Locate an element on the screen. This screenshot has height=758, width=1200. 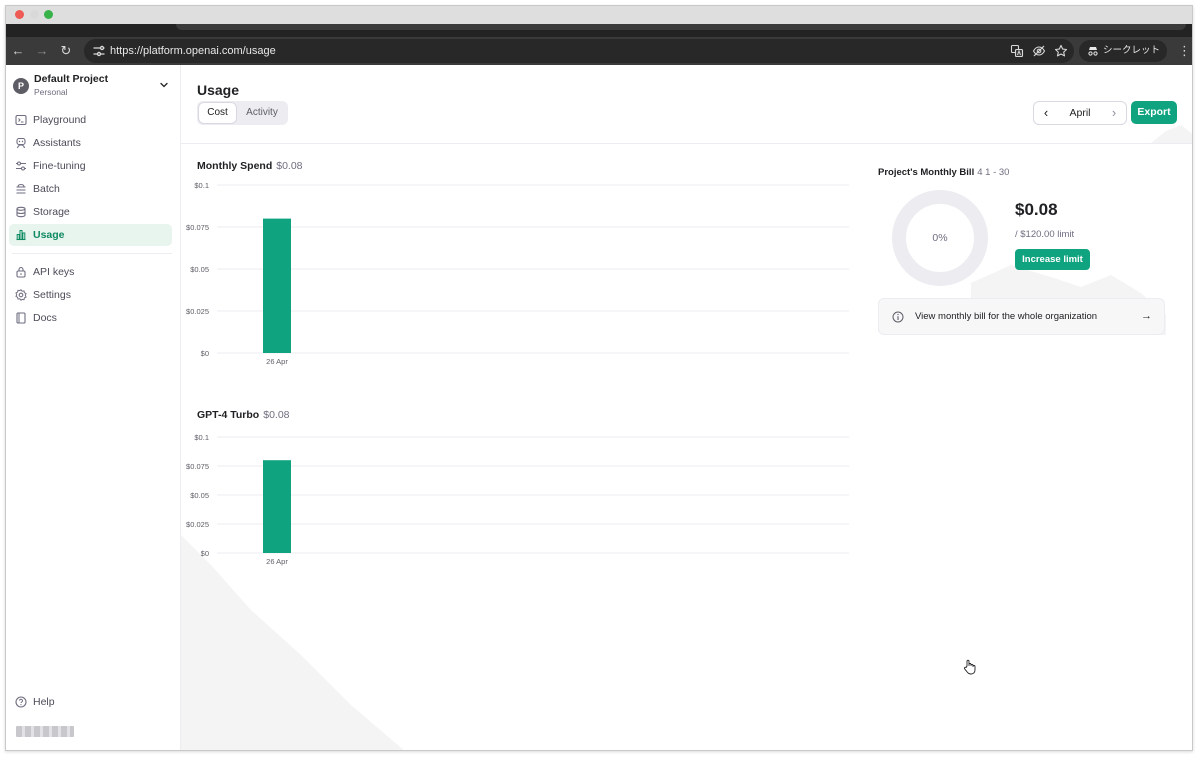
sidebar-item-api-keys: API keys is located at coordinates (90, 272).